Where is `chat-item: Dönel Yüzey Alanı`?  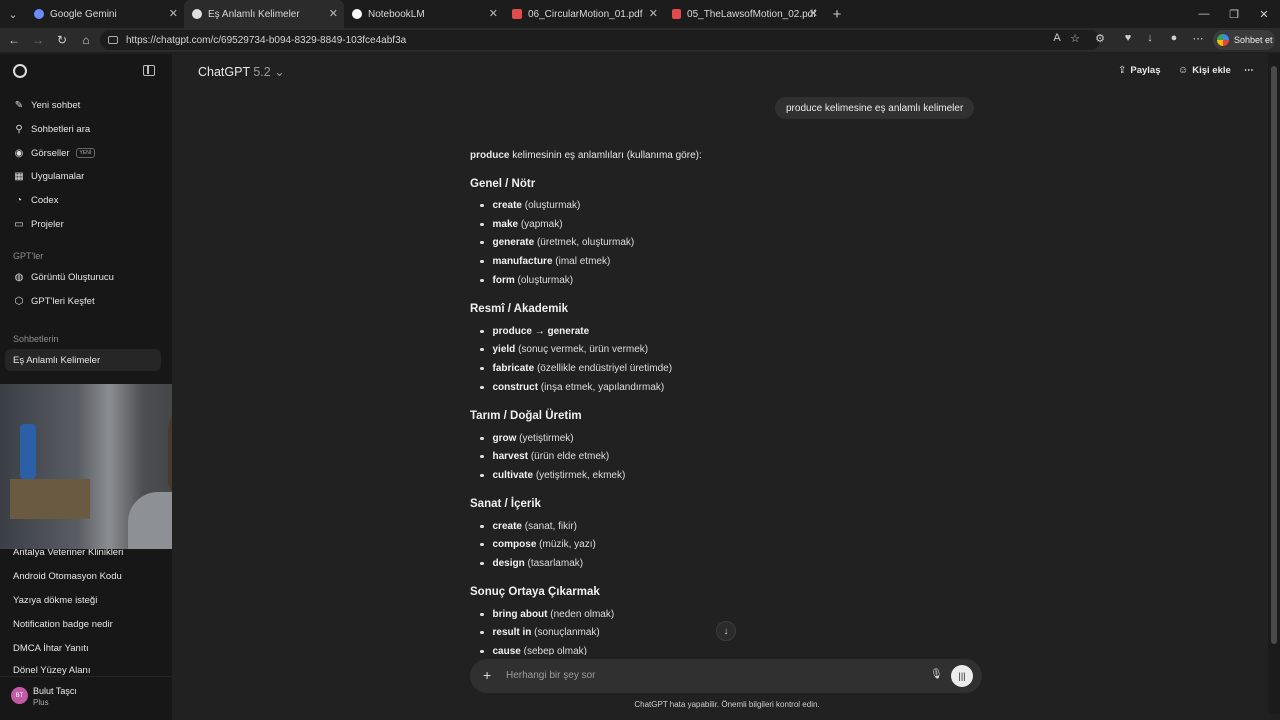 chat-item: Dönel Yüzey Alanı is located at coordinates (83, 668).